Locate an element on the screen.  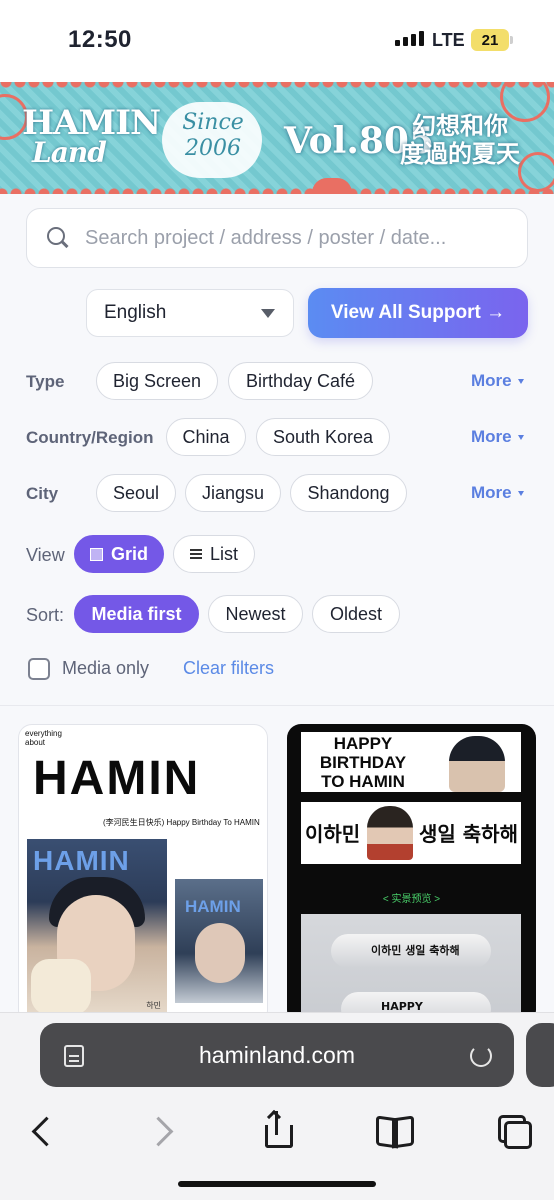
reload-icon is located at coordinates (481, 1056).